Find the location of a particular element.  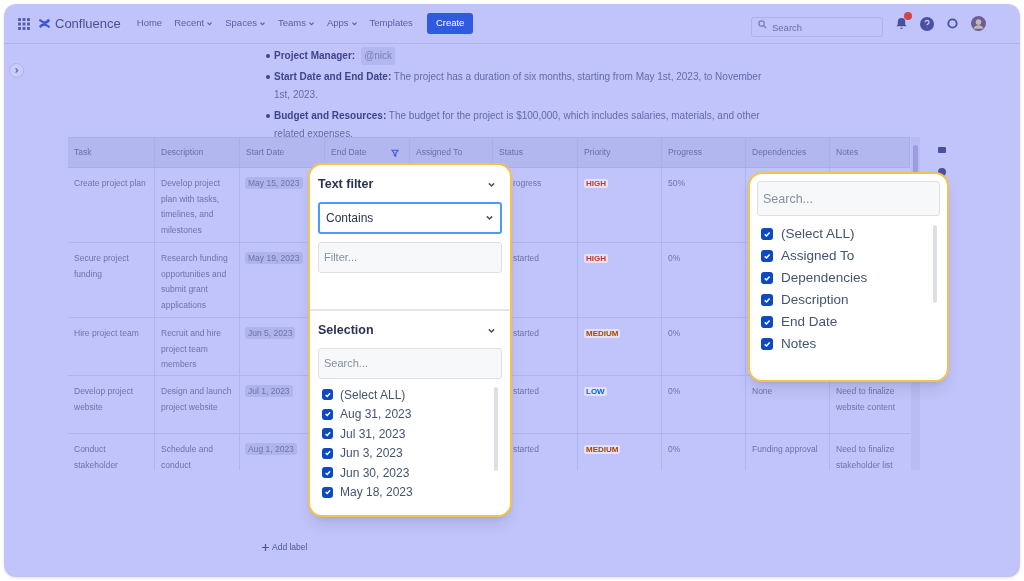

table-cell: rogress is located at coordinates (527, 183).